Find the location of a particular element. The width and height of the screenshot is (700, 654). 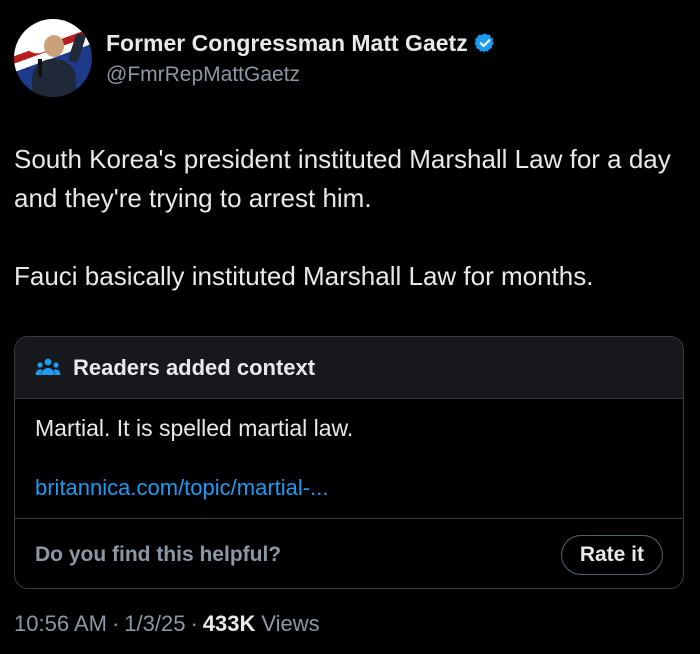

handle: @FmrRepMattGaetz is located at coordinates (301, 75).